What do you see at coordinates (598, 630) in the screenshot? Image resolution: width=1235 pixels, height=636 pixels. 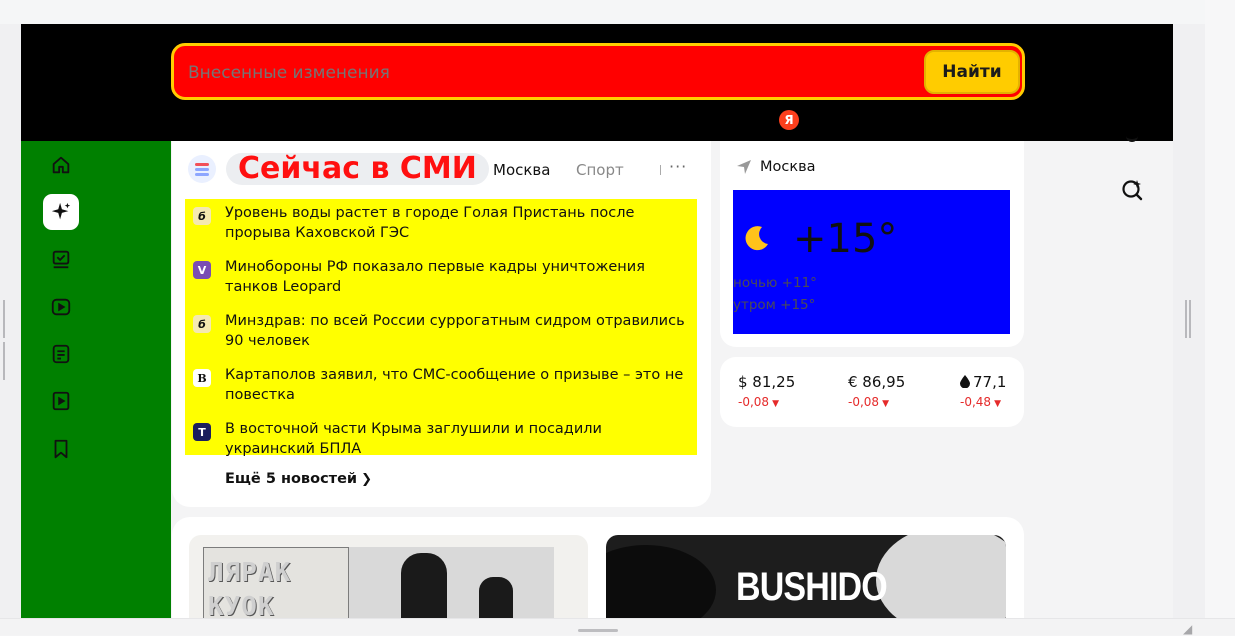 I see `bottom-resize-handle` at bounding box center [598, 630].